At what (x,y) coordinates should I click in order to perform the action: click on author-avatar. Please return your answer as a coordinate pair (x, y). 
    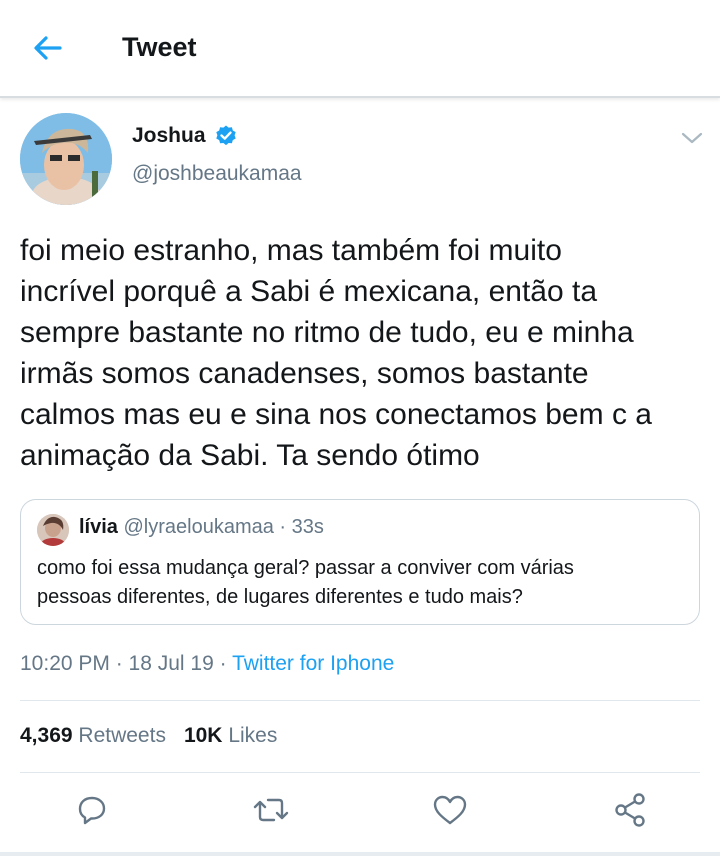
    Looking at the image, I should click on (66, 159).